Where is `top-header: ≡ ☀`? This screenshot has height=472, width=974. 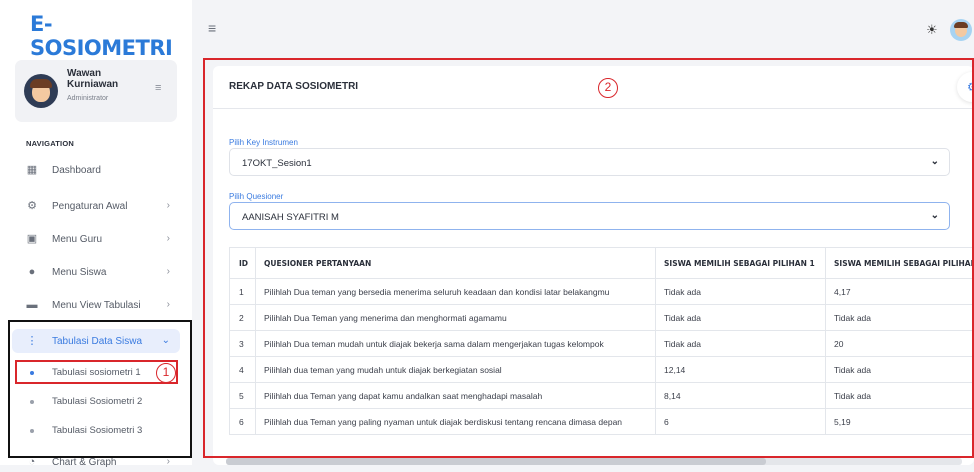 top-header: ≡ ☀ is located at coordinates (583, 28).